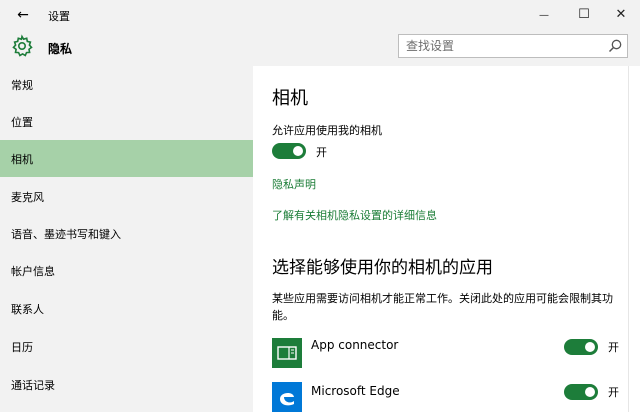 This screenshot has width=640, height=412. I want to click on back-button: ←, so click(23, 15).